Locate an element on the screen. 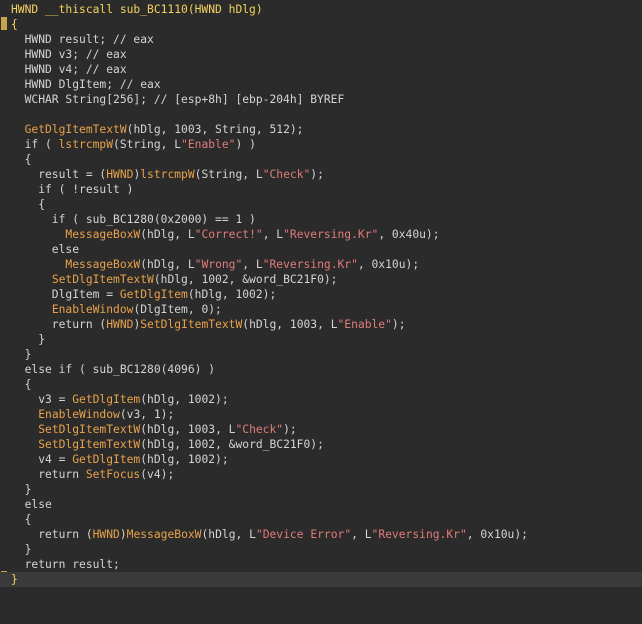  code-line: return SetFocus(v4); is located at coordinates (326, 474).